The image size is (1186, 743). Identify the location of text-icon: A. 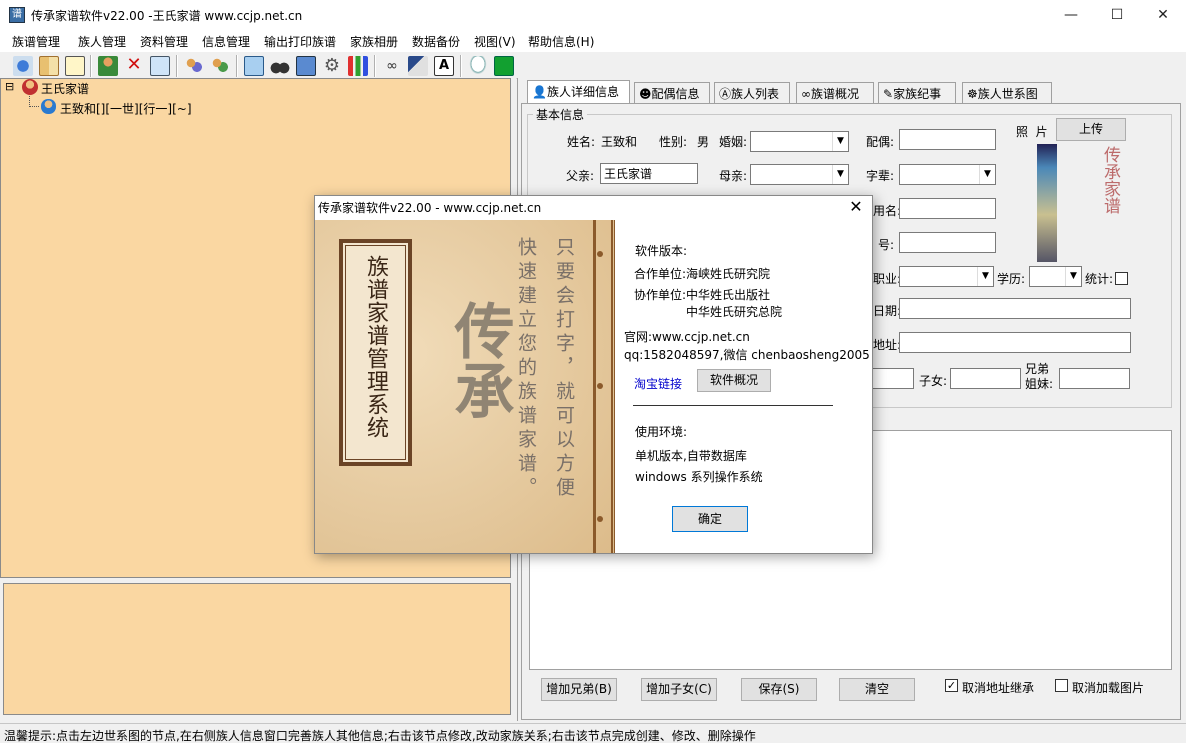
(444, 66).